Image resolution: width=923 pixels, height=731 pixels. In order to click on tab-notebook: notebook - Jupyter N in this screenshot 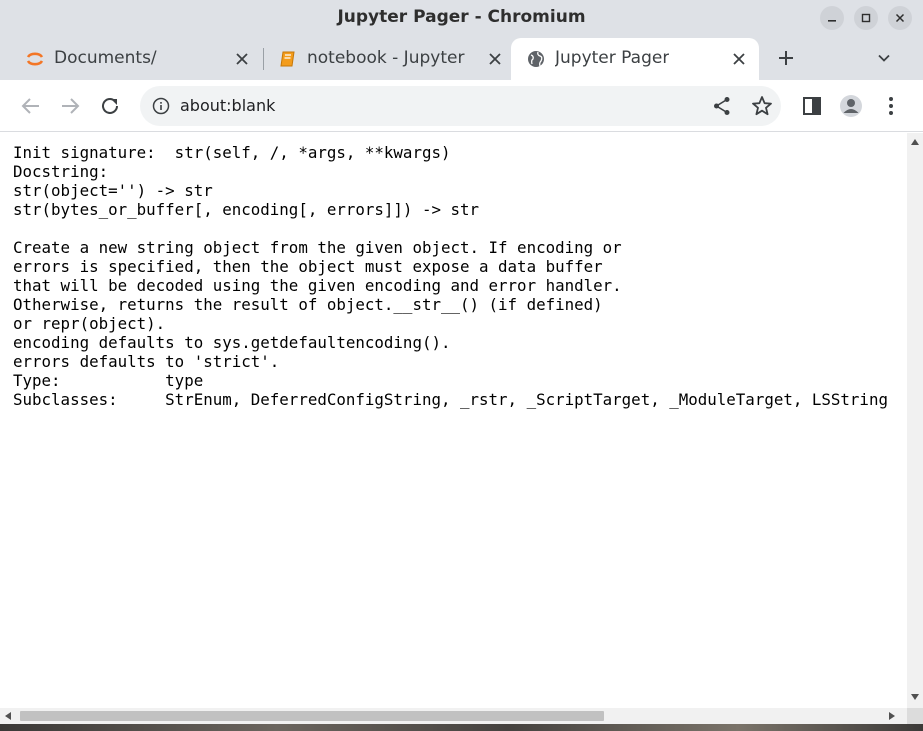, I will do `click(387, 59)`.